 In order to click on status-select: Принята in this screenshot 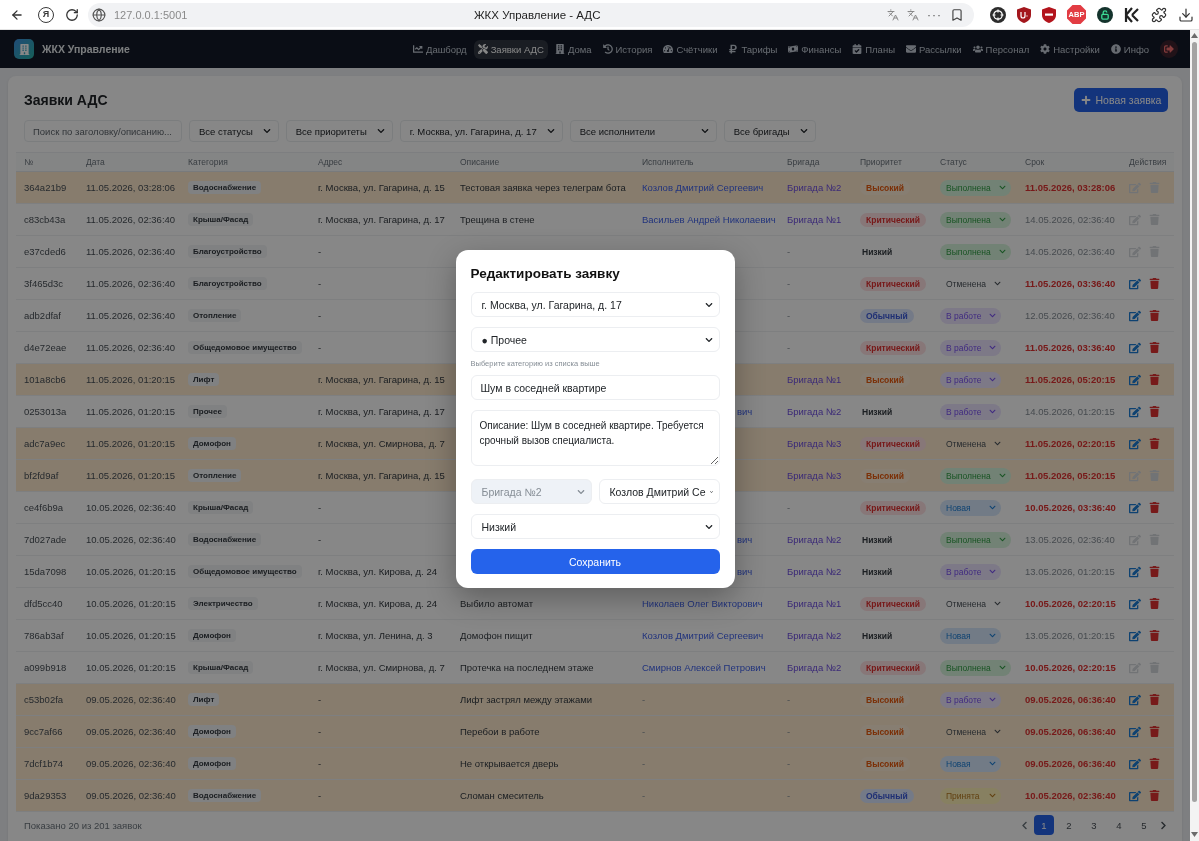, I will do `click(970, 795)`.